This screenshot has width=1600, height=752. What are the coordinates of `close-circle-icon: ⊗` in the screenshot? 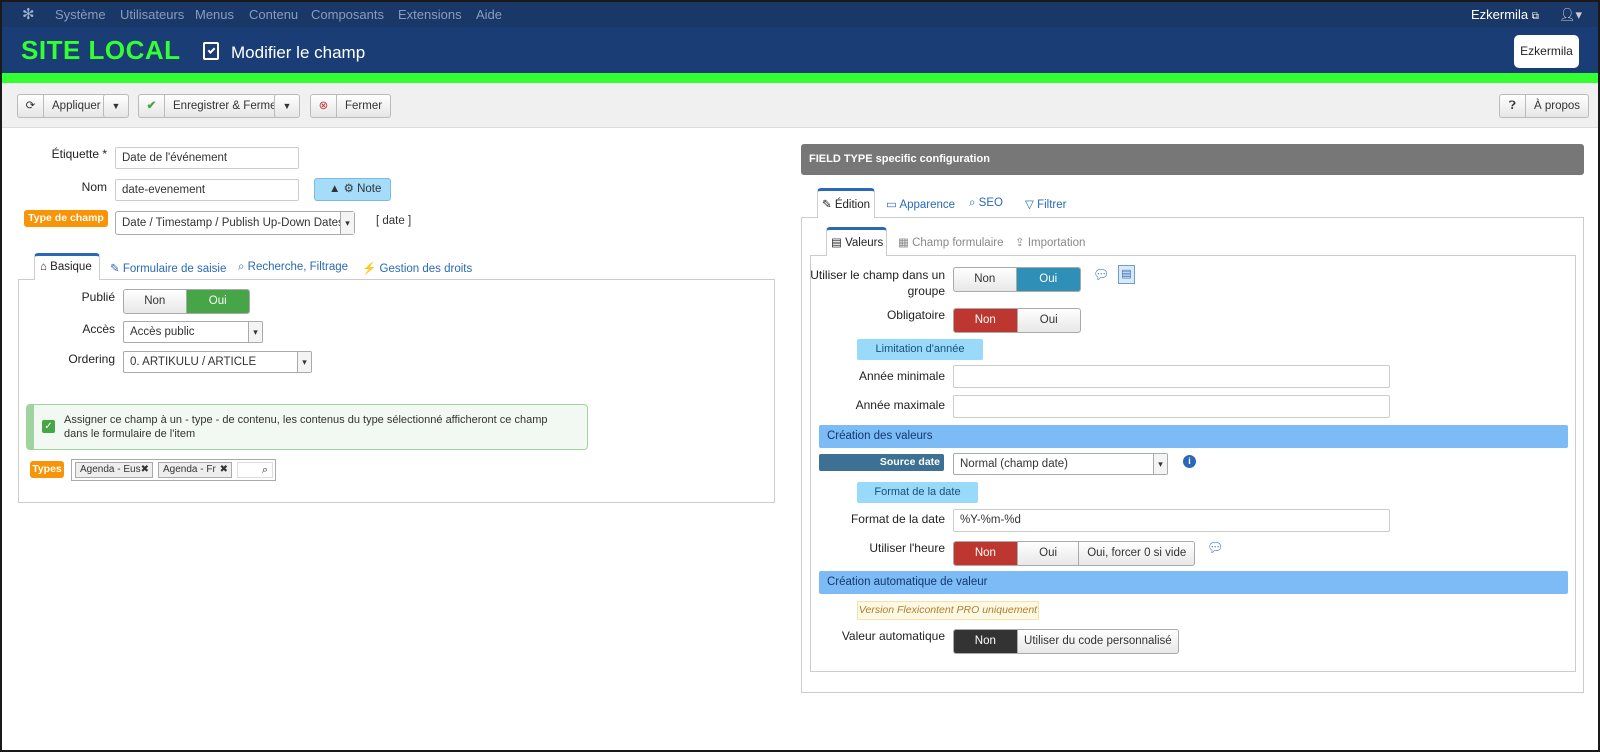 It's located at (324, 106).